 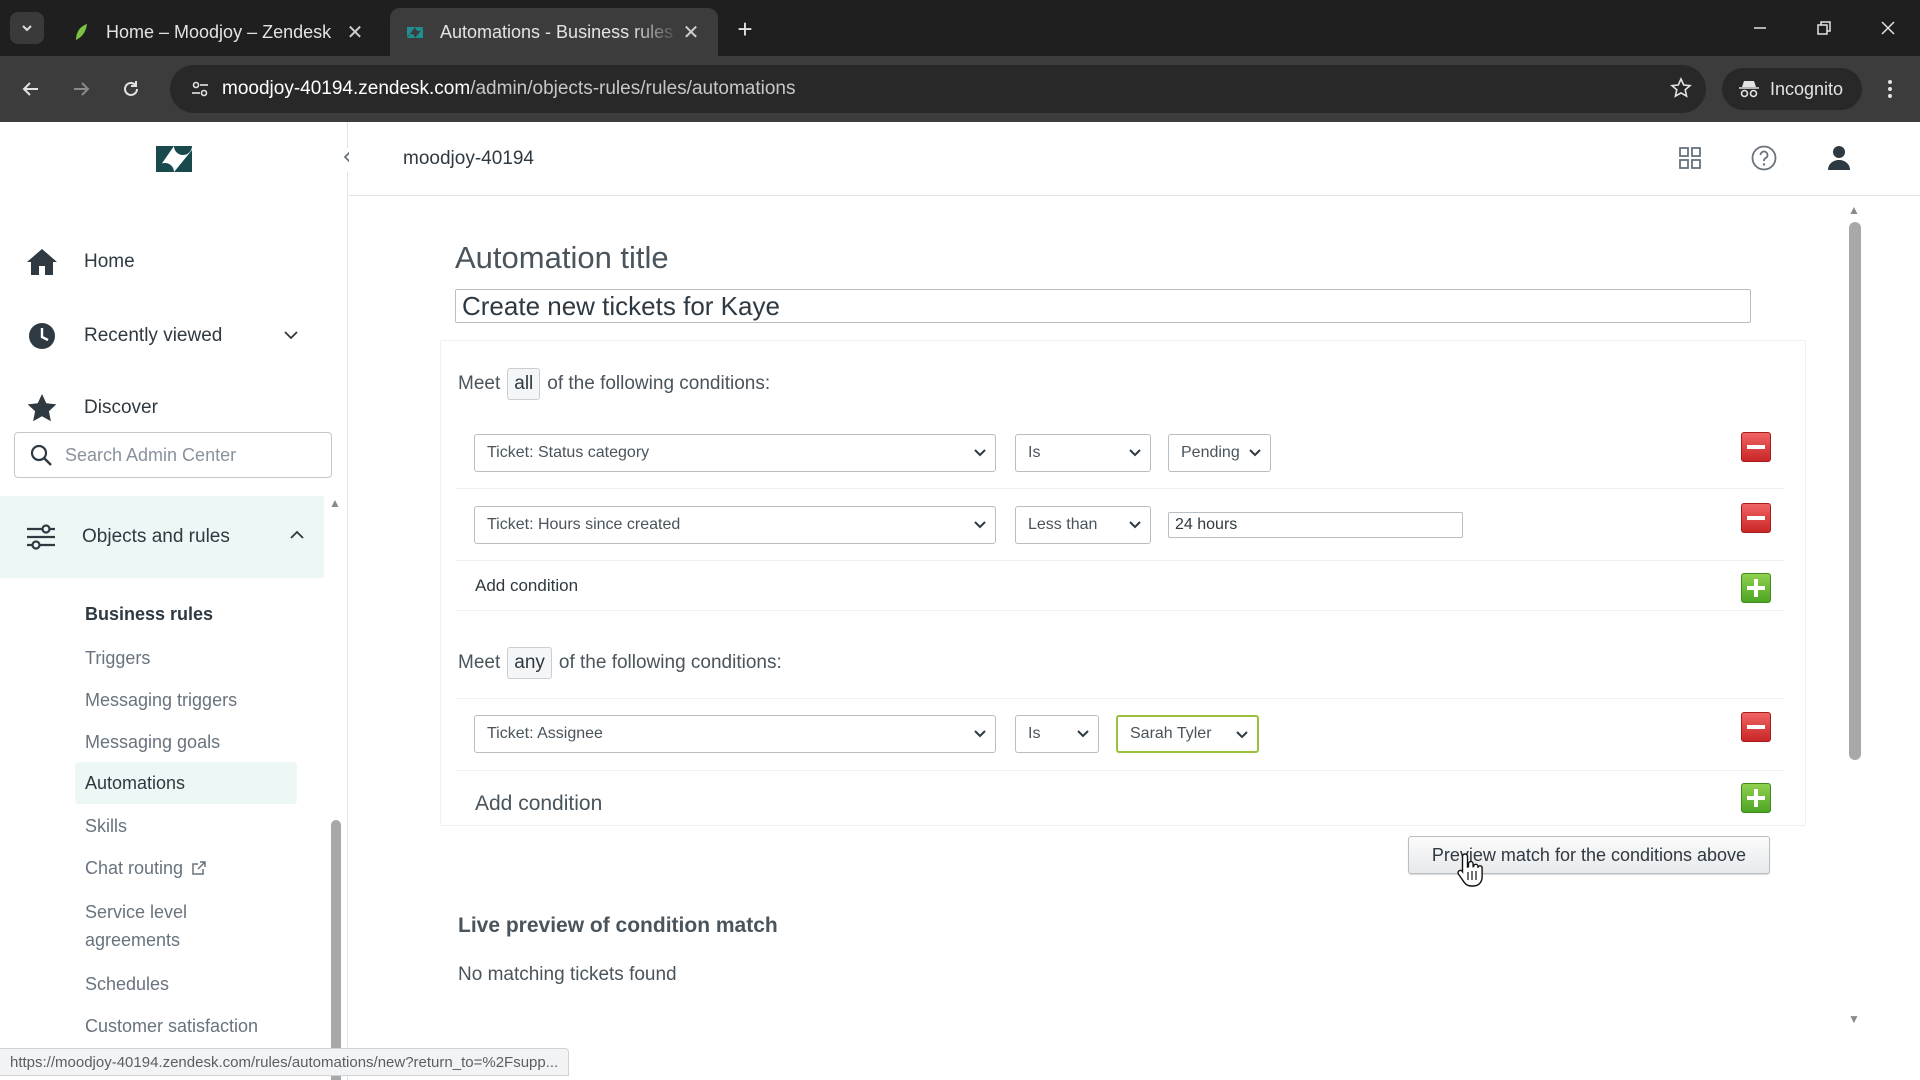 I want to click on kebab-menu-icon, so click(x=1890, y=89).